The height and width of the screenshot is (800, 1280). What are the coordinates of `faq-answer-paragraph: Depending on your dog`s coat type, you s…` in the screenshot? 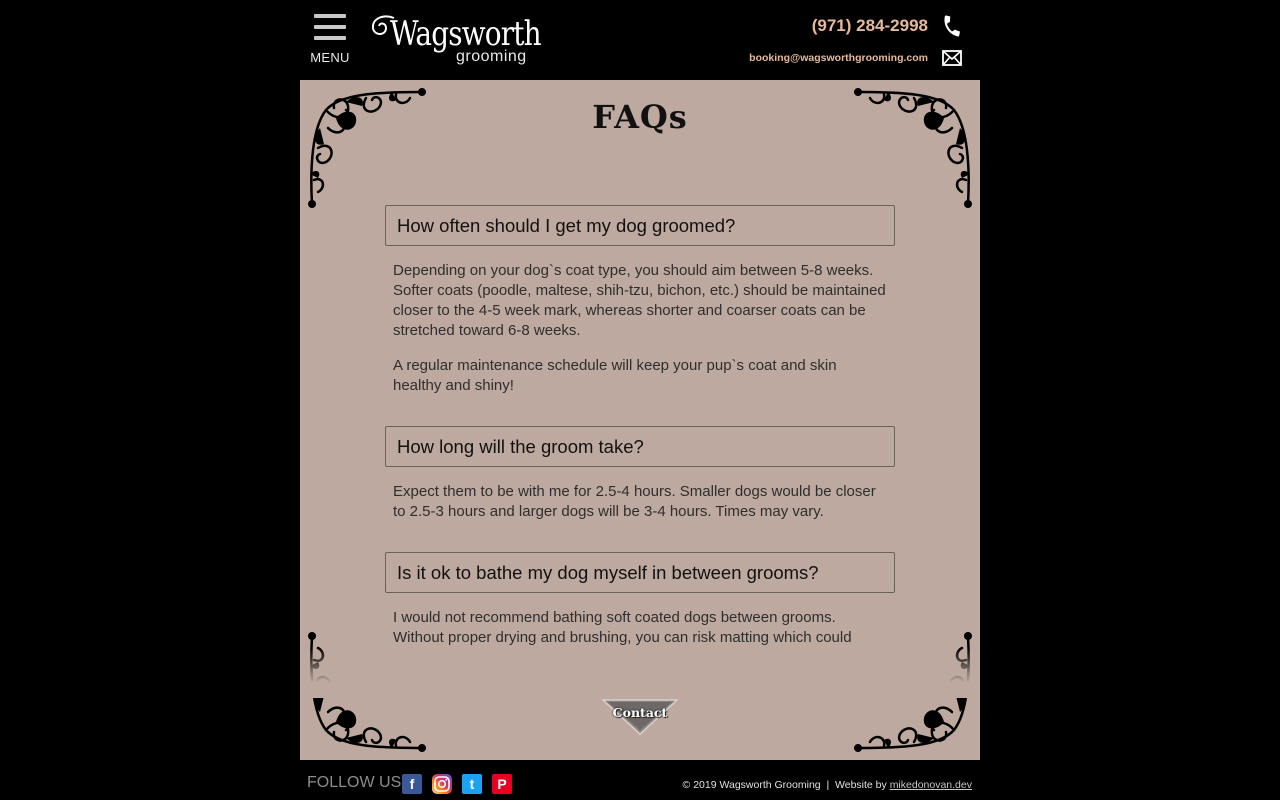 It's located at (639, 300).